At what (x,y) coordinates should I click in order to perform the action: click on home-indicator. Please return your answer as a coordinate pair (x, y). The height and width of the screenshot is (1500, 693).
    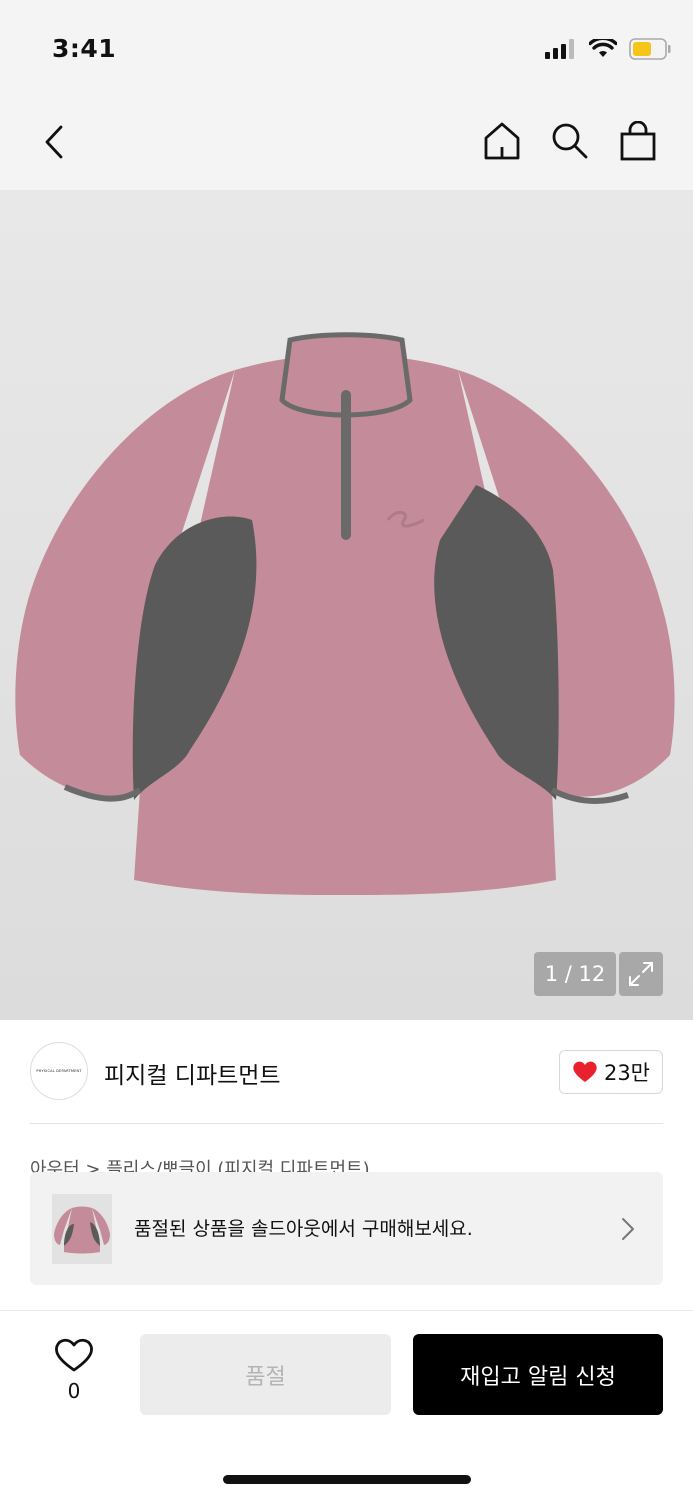
    Looking at the image, I should click on (347, 1479).